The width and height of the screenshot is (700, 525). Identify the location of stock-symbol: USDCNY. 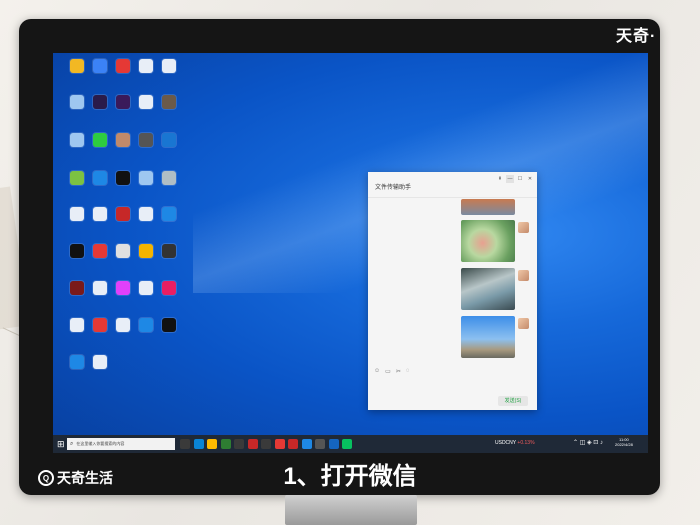
(506, 443).